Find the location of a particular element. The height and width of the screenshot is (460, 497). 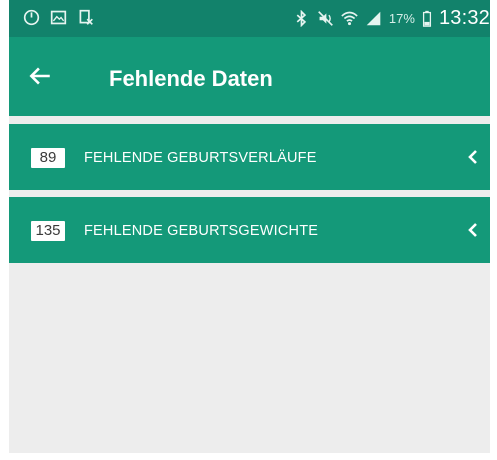

signal-icon is located at coordinates (373, 18).